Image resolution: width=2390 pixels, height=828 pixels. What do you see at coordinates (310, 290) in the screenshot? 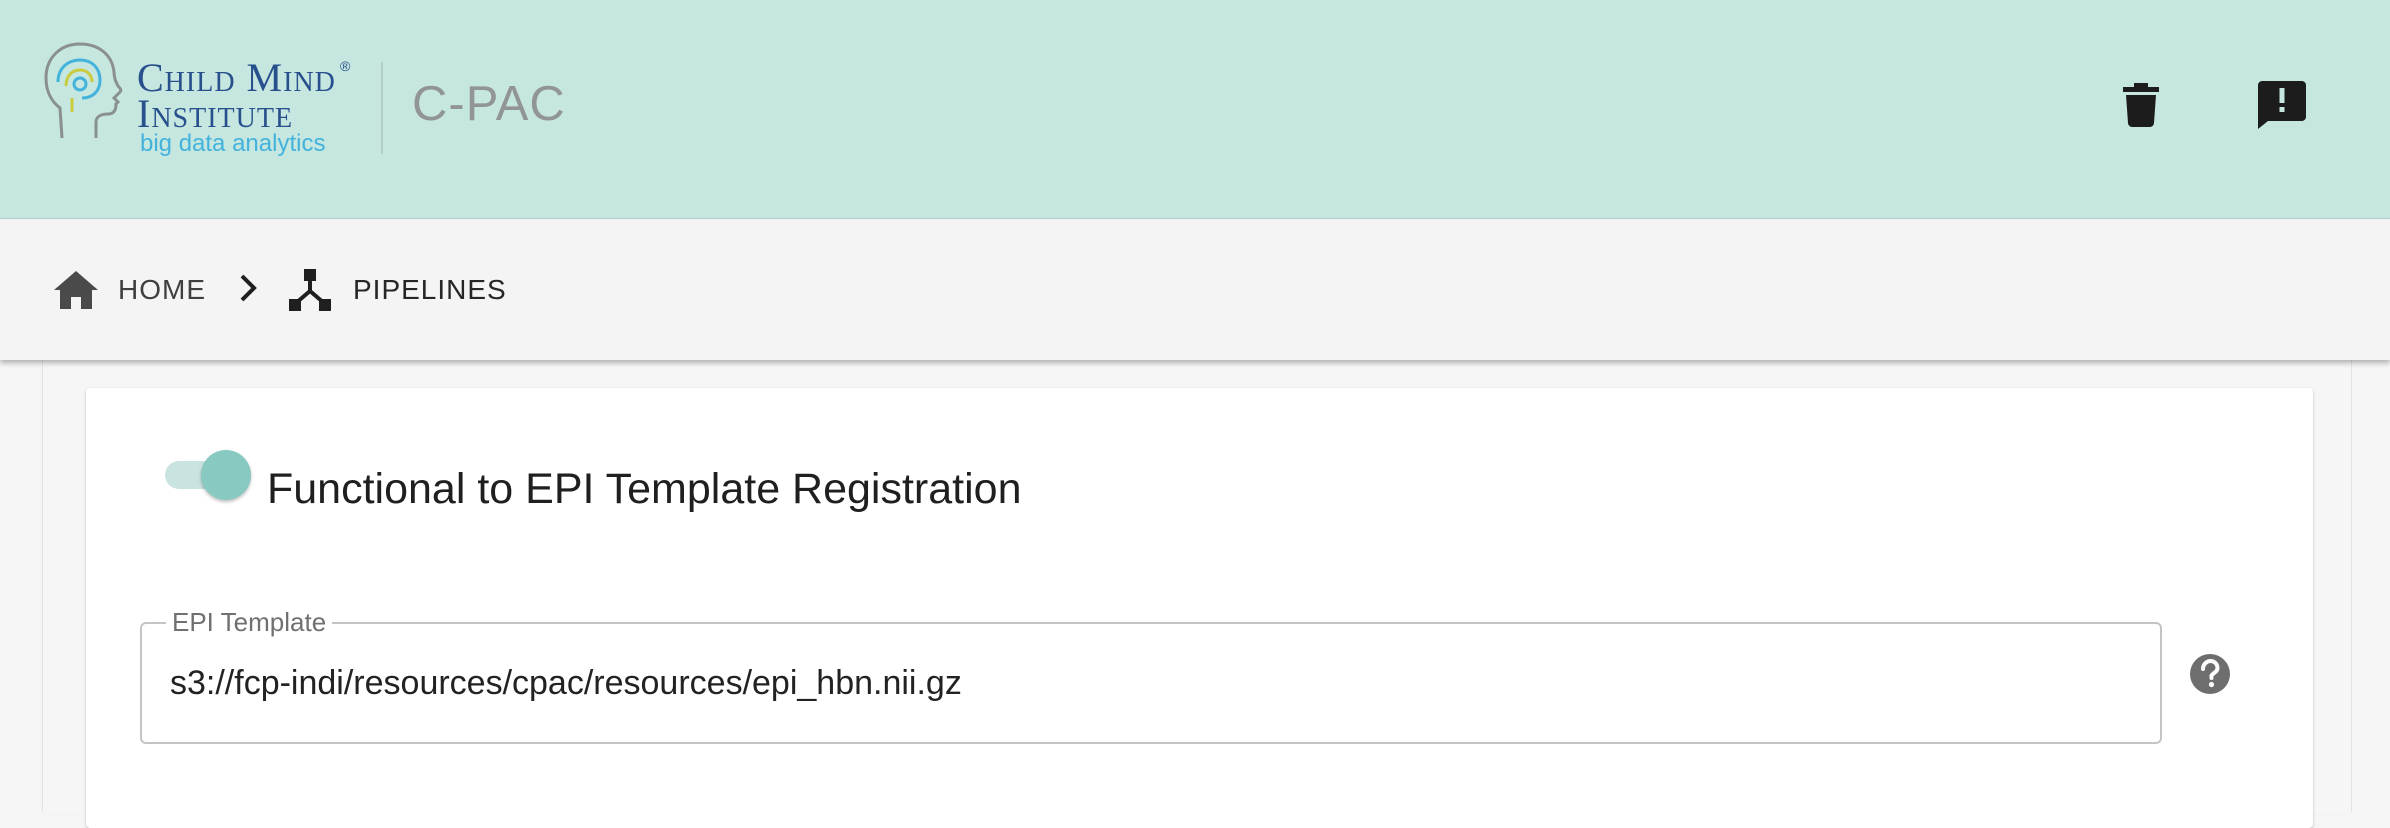
I see `pipeline-icon` at bounding box center [310, 290].